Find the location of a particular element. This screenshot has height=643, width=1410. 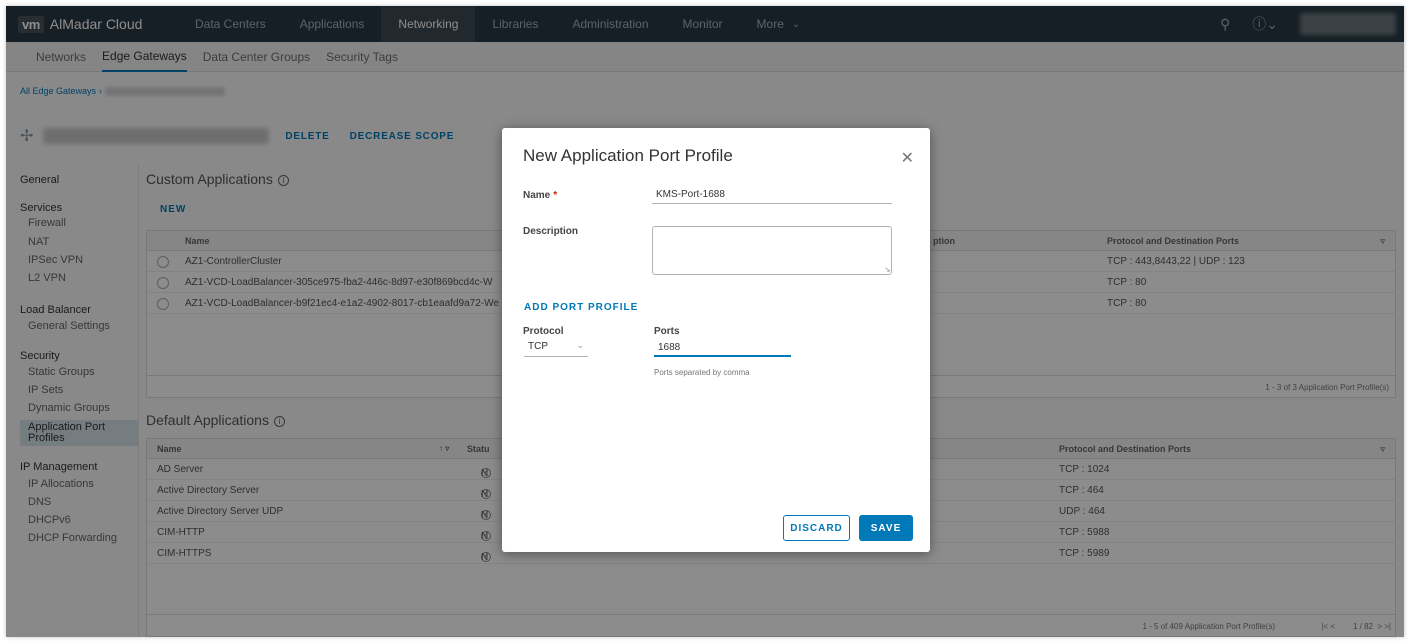

close-icon: ✕ is located at coordinates (907, 158).